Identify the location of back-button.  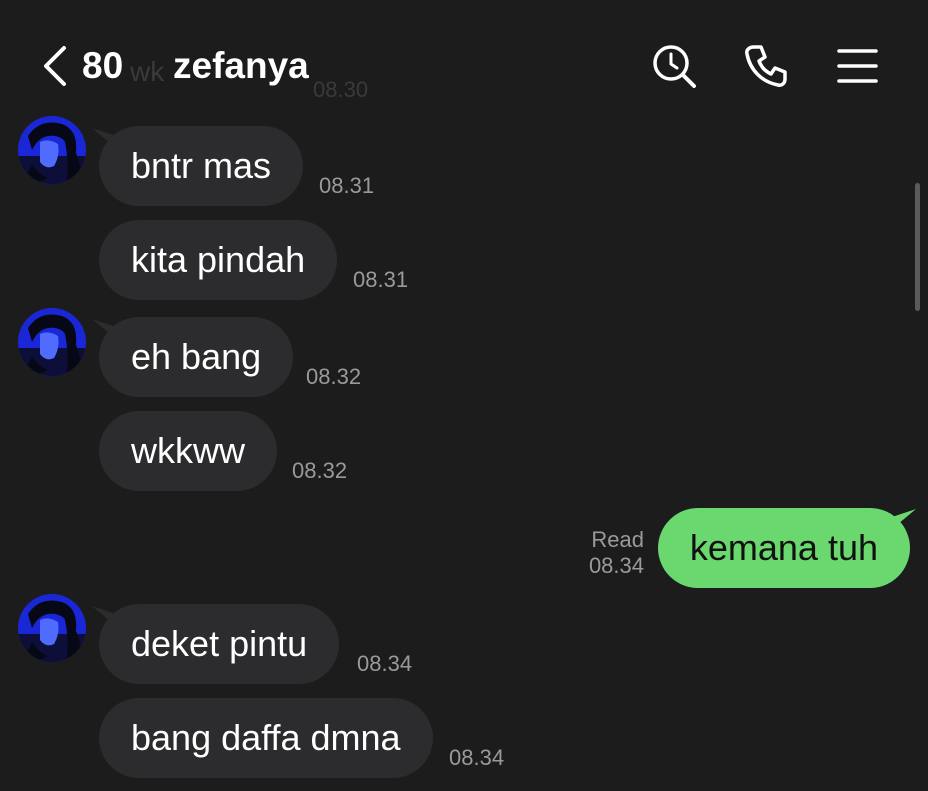
(58, 66).